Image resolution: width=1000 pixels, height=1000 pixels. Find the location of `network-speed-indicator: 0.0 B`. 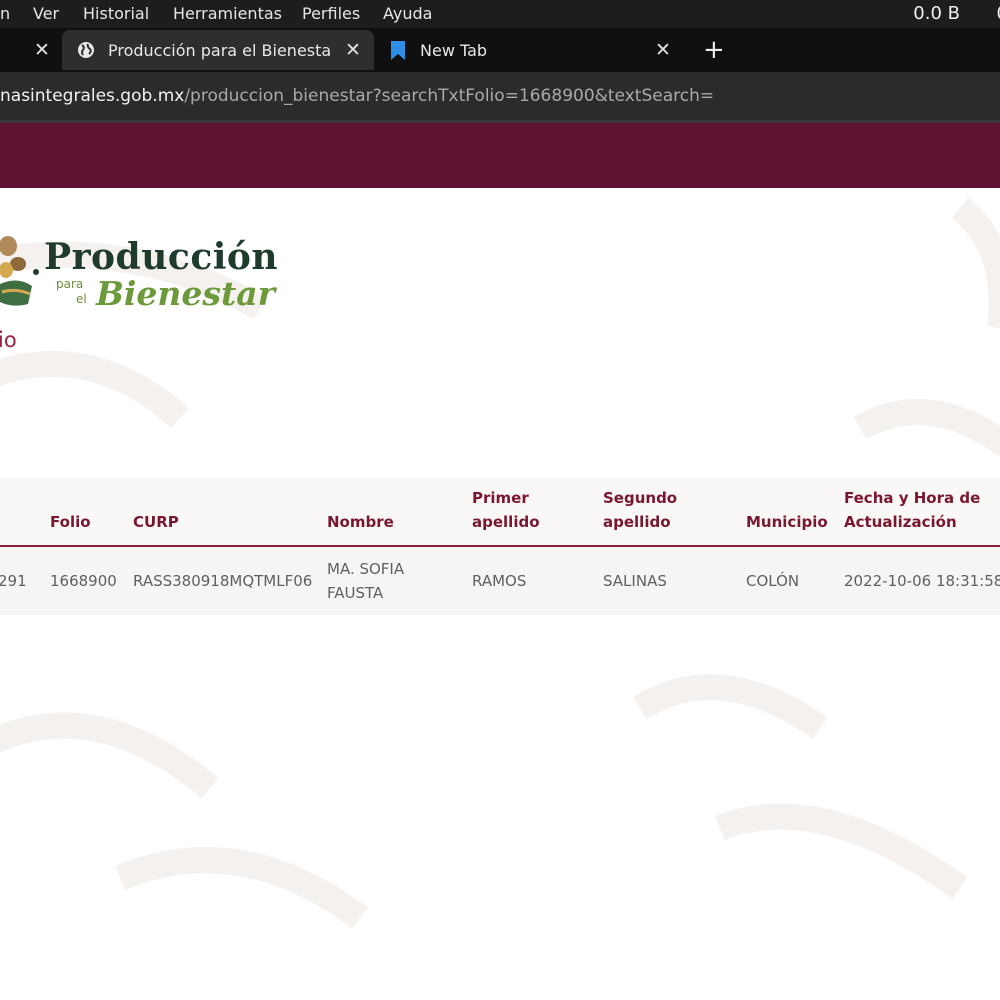

network-speed-indicator: 0.0 B is located at coordinates (936, 13).